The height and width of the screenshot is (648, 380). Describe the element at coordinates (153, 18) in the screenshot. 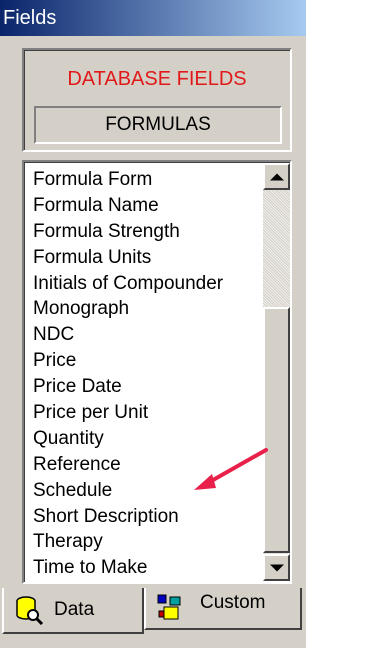

I see `window-title-bar: Fields` at that location.